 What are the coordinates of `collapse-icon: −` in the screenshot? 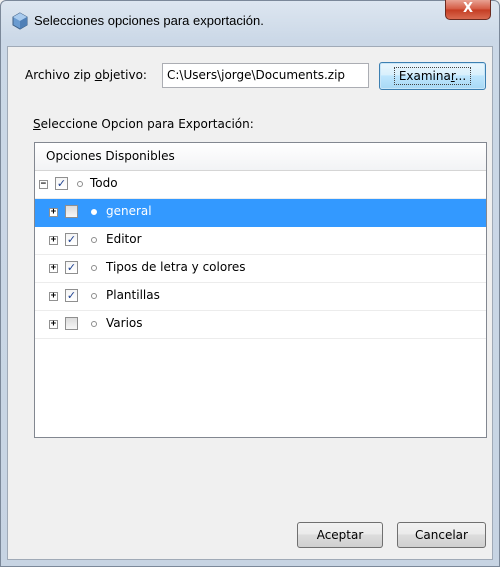 It's located at (43, 184).